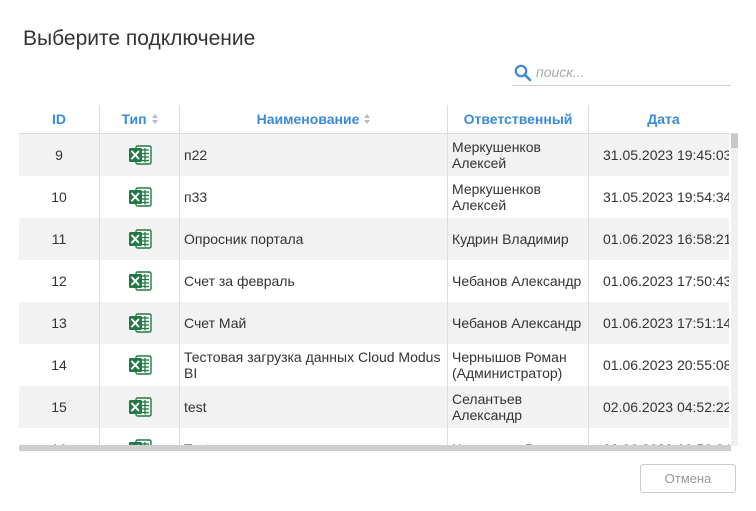 The width and height of the screenshot is (756, 511). Describe the element at coordinates (59, 407) in the screenshot. I see `cell-id: 15` at that location.